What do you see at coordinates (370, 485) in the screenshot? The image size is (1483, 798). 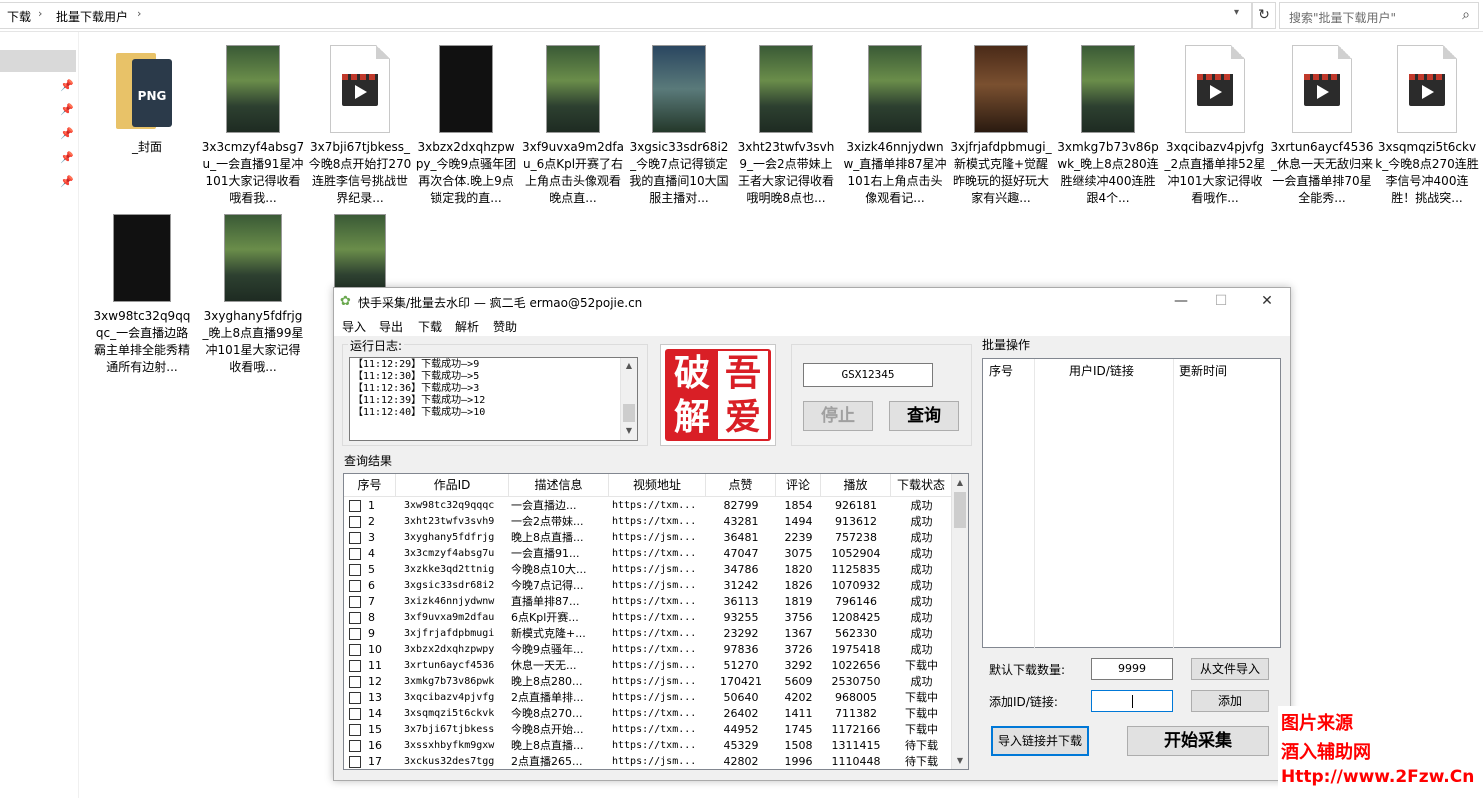 I see `column-header: 序号` at bounding box center [370, 485].